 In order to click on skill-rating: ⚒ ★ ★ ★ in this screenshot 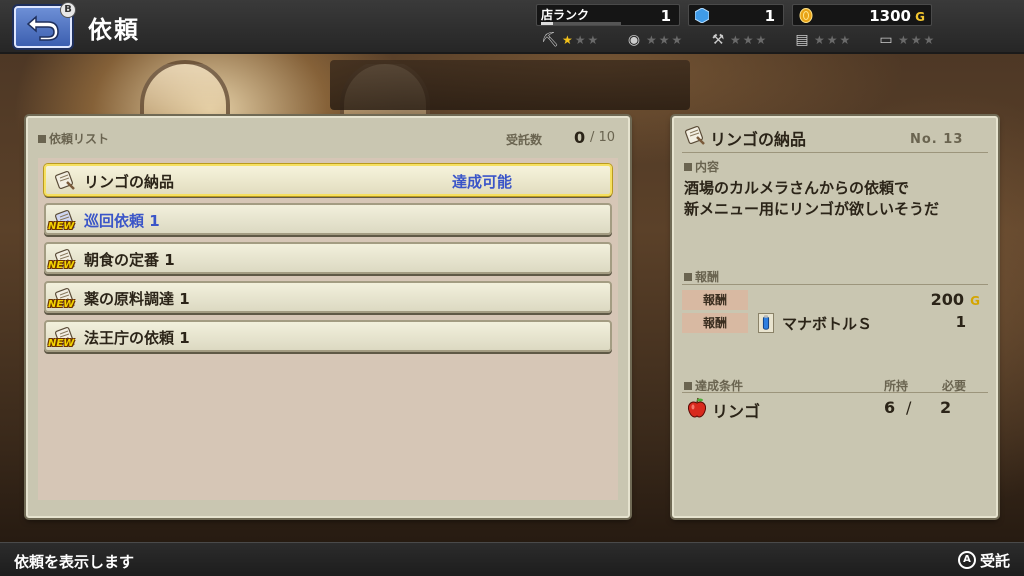, I will do `click(748, 40)`.